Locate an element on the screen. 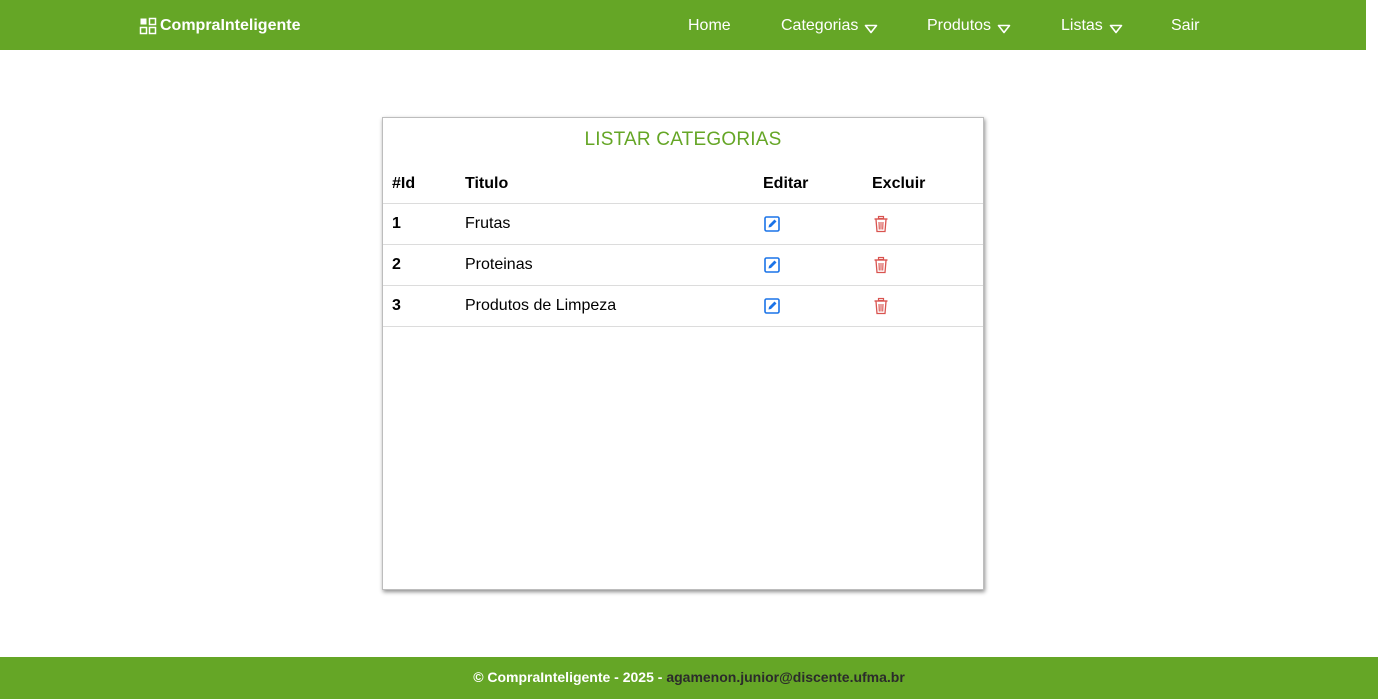 The image size is (1378, 699). column-header-id: #Id is located at coordinates (404, 183).